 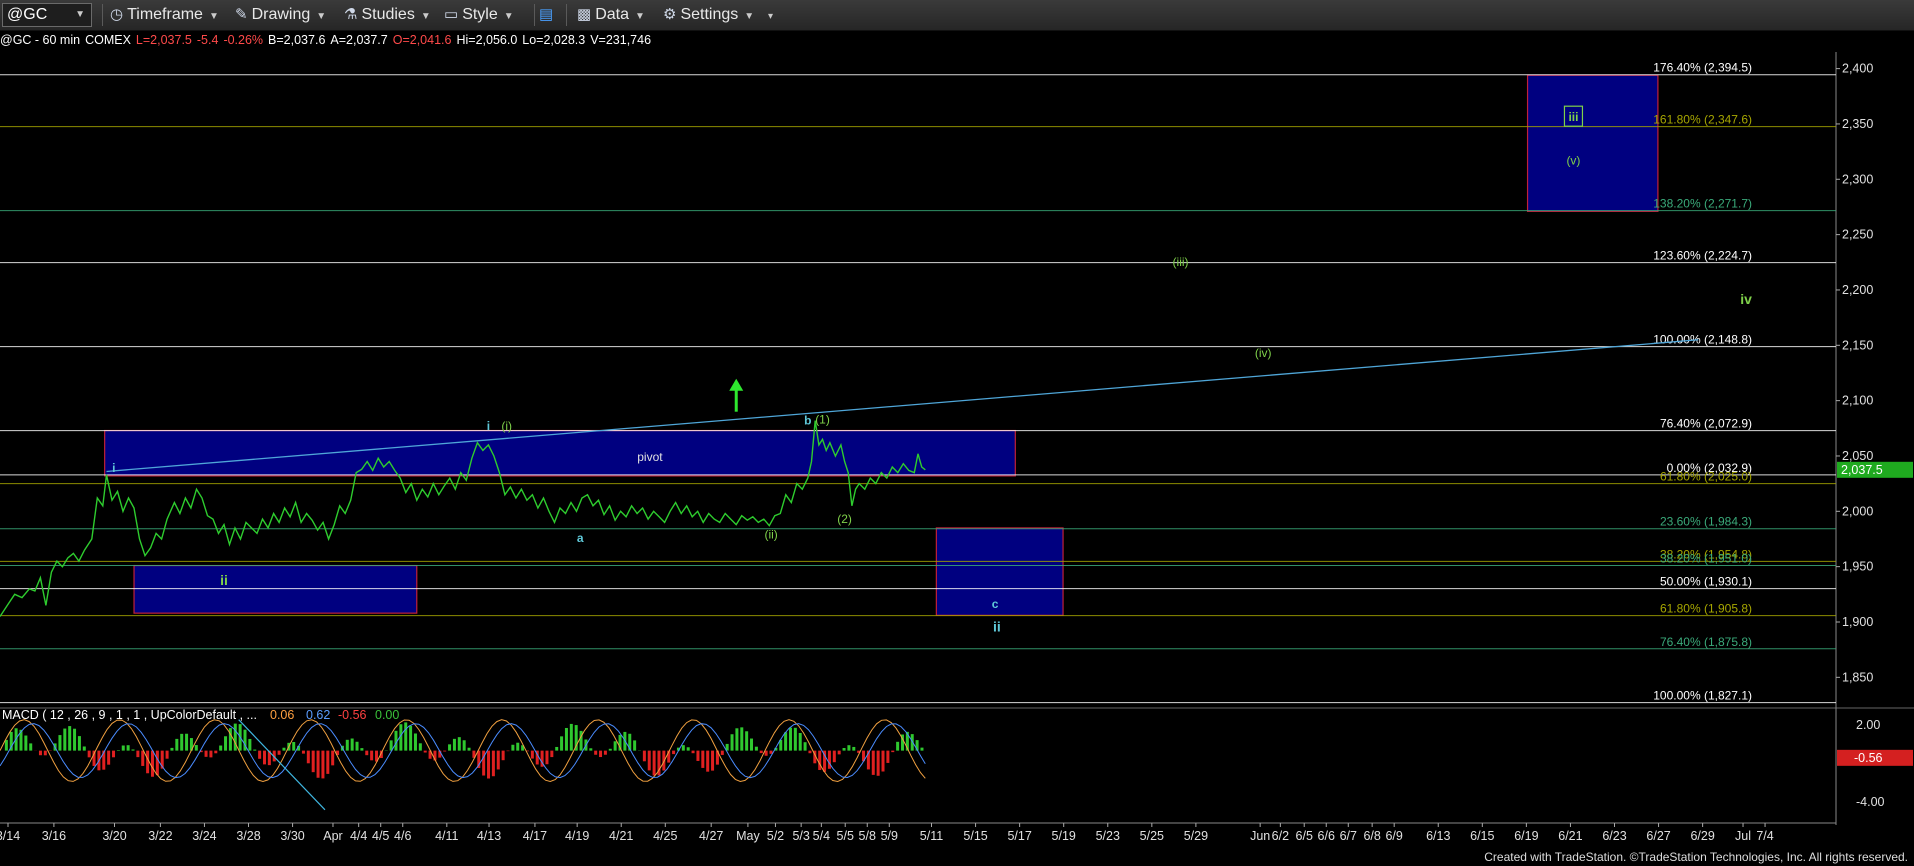 What do you see at coordinates (995, 604) in the screenshot?
I see `wave-label: c` at bounding box center [995, 604].